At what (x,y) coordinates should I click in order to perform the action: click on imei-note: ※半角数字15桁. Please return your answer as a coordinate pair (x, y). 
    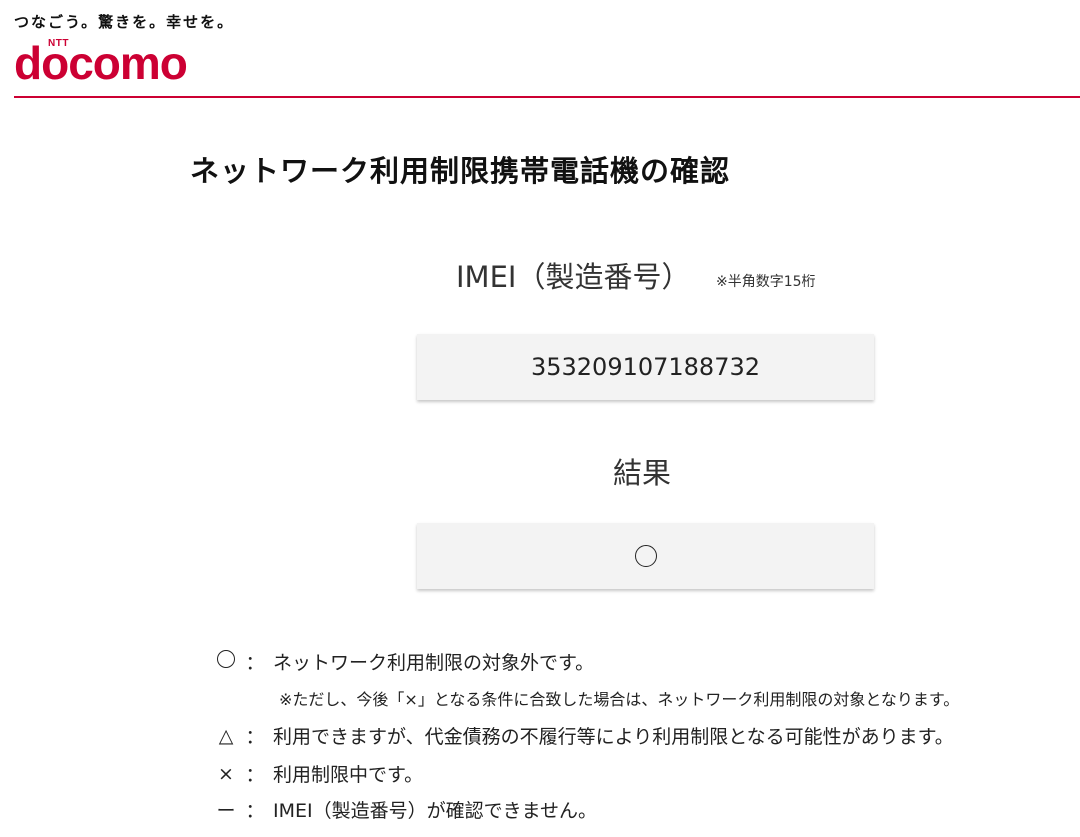
    Looking at the image, I should click on (766, 282).